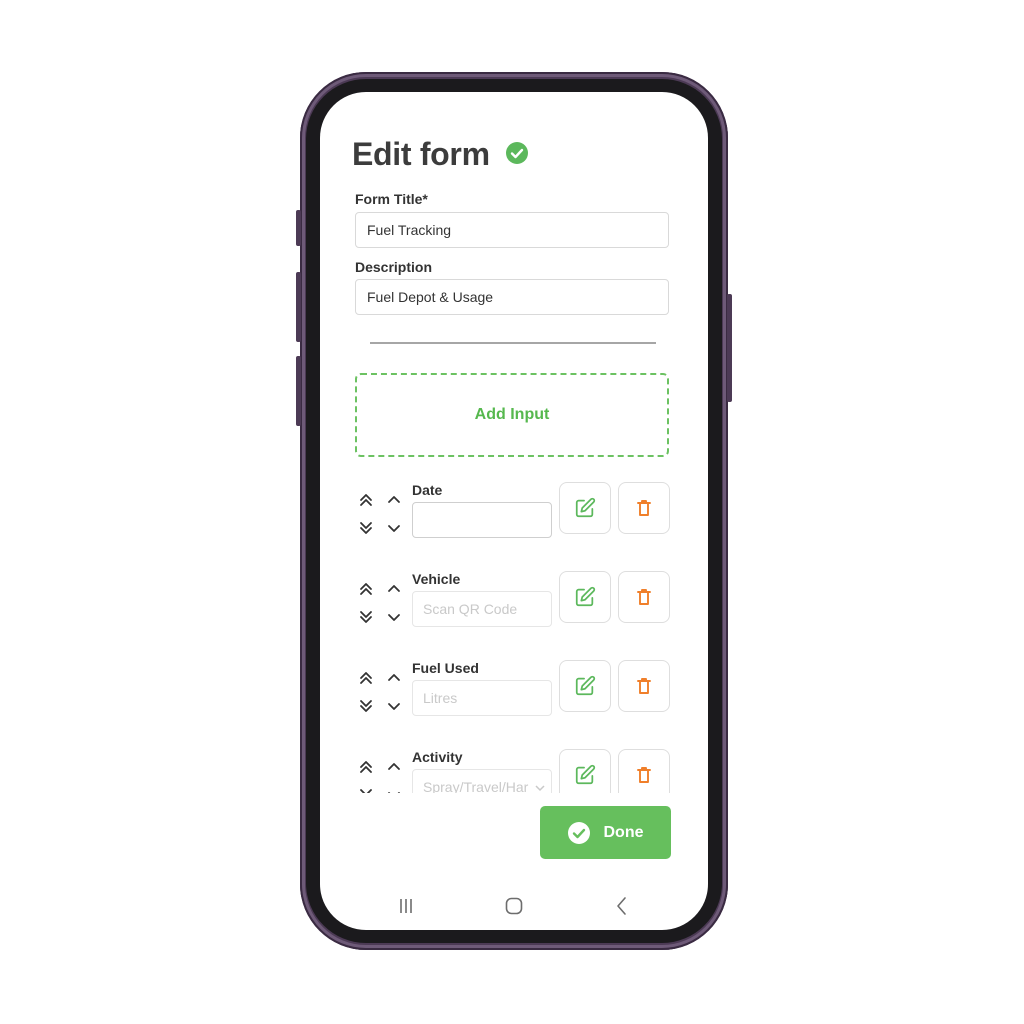  I want to click on input-label: Vehicle, so click(436, 579).